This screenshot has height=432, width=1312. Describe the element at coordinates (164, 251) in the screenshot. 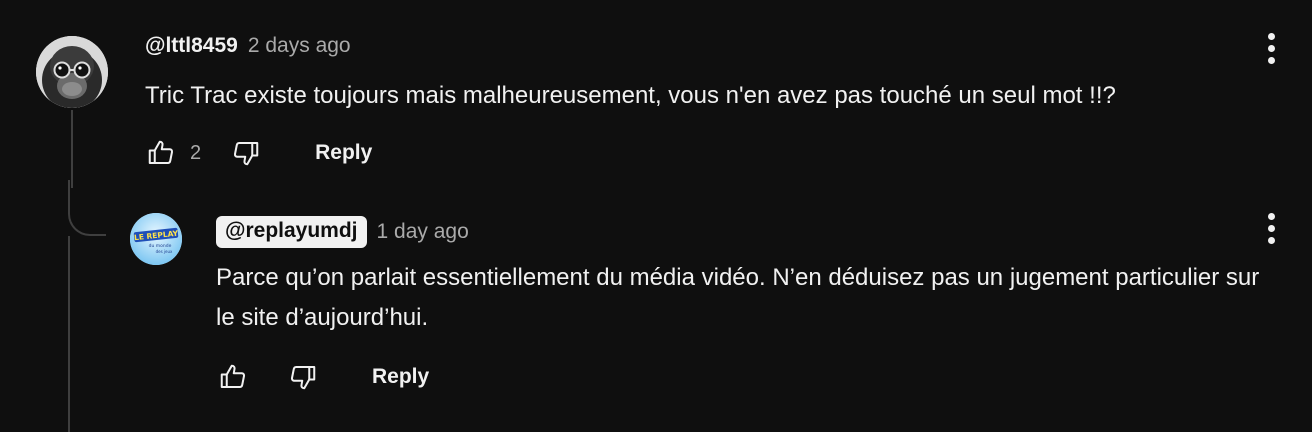

I see `logo-line3: des jeux` at that location.